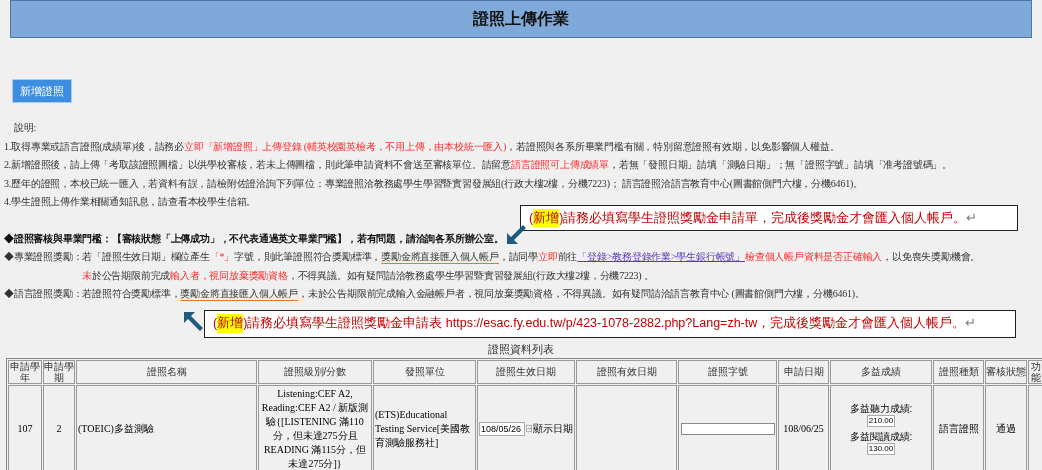  Describe the element at coordinates (1006, 427) in the screenshot. I see `table-cell: 通過` at that location.